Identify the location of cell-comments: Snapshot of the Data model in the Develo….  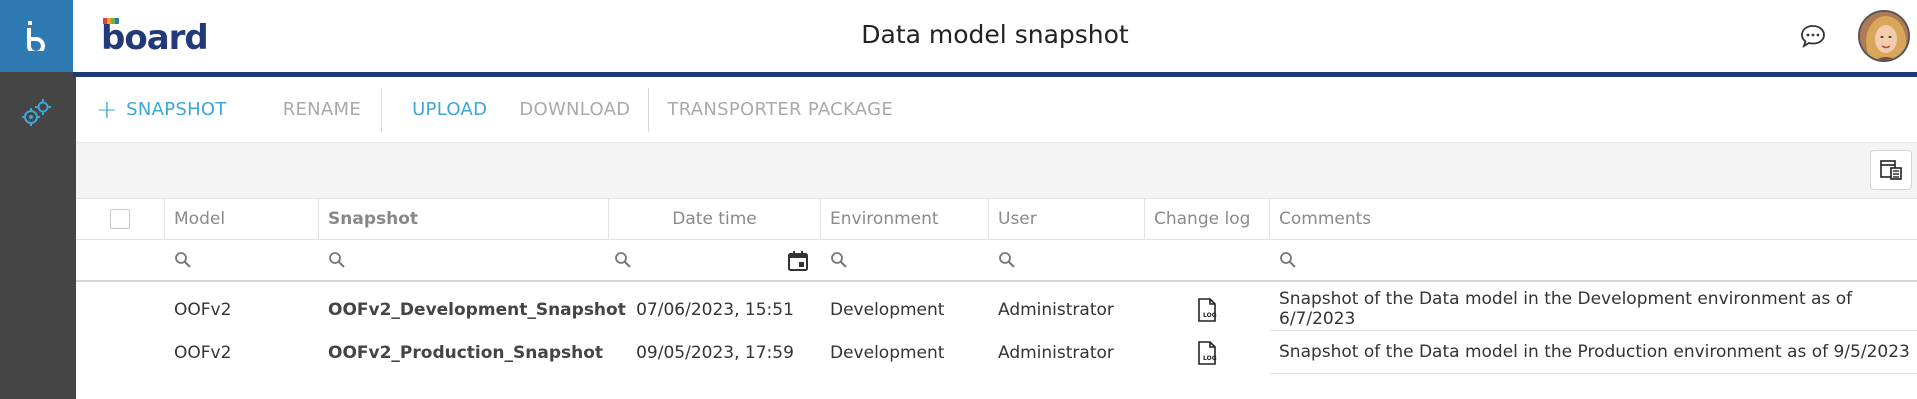
(1593, 309).